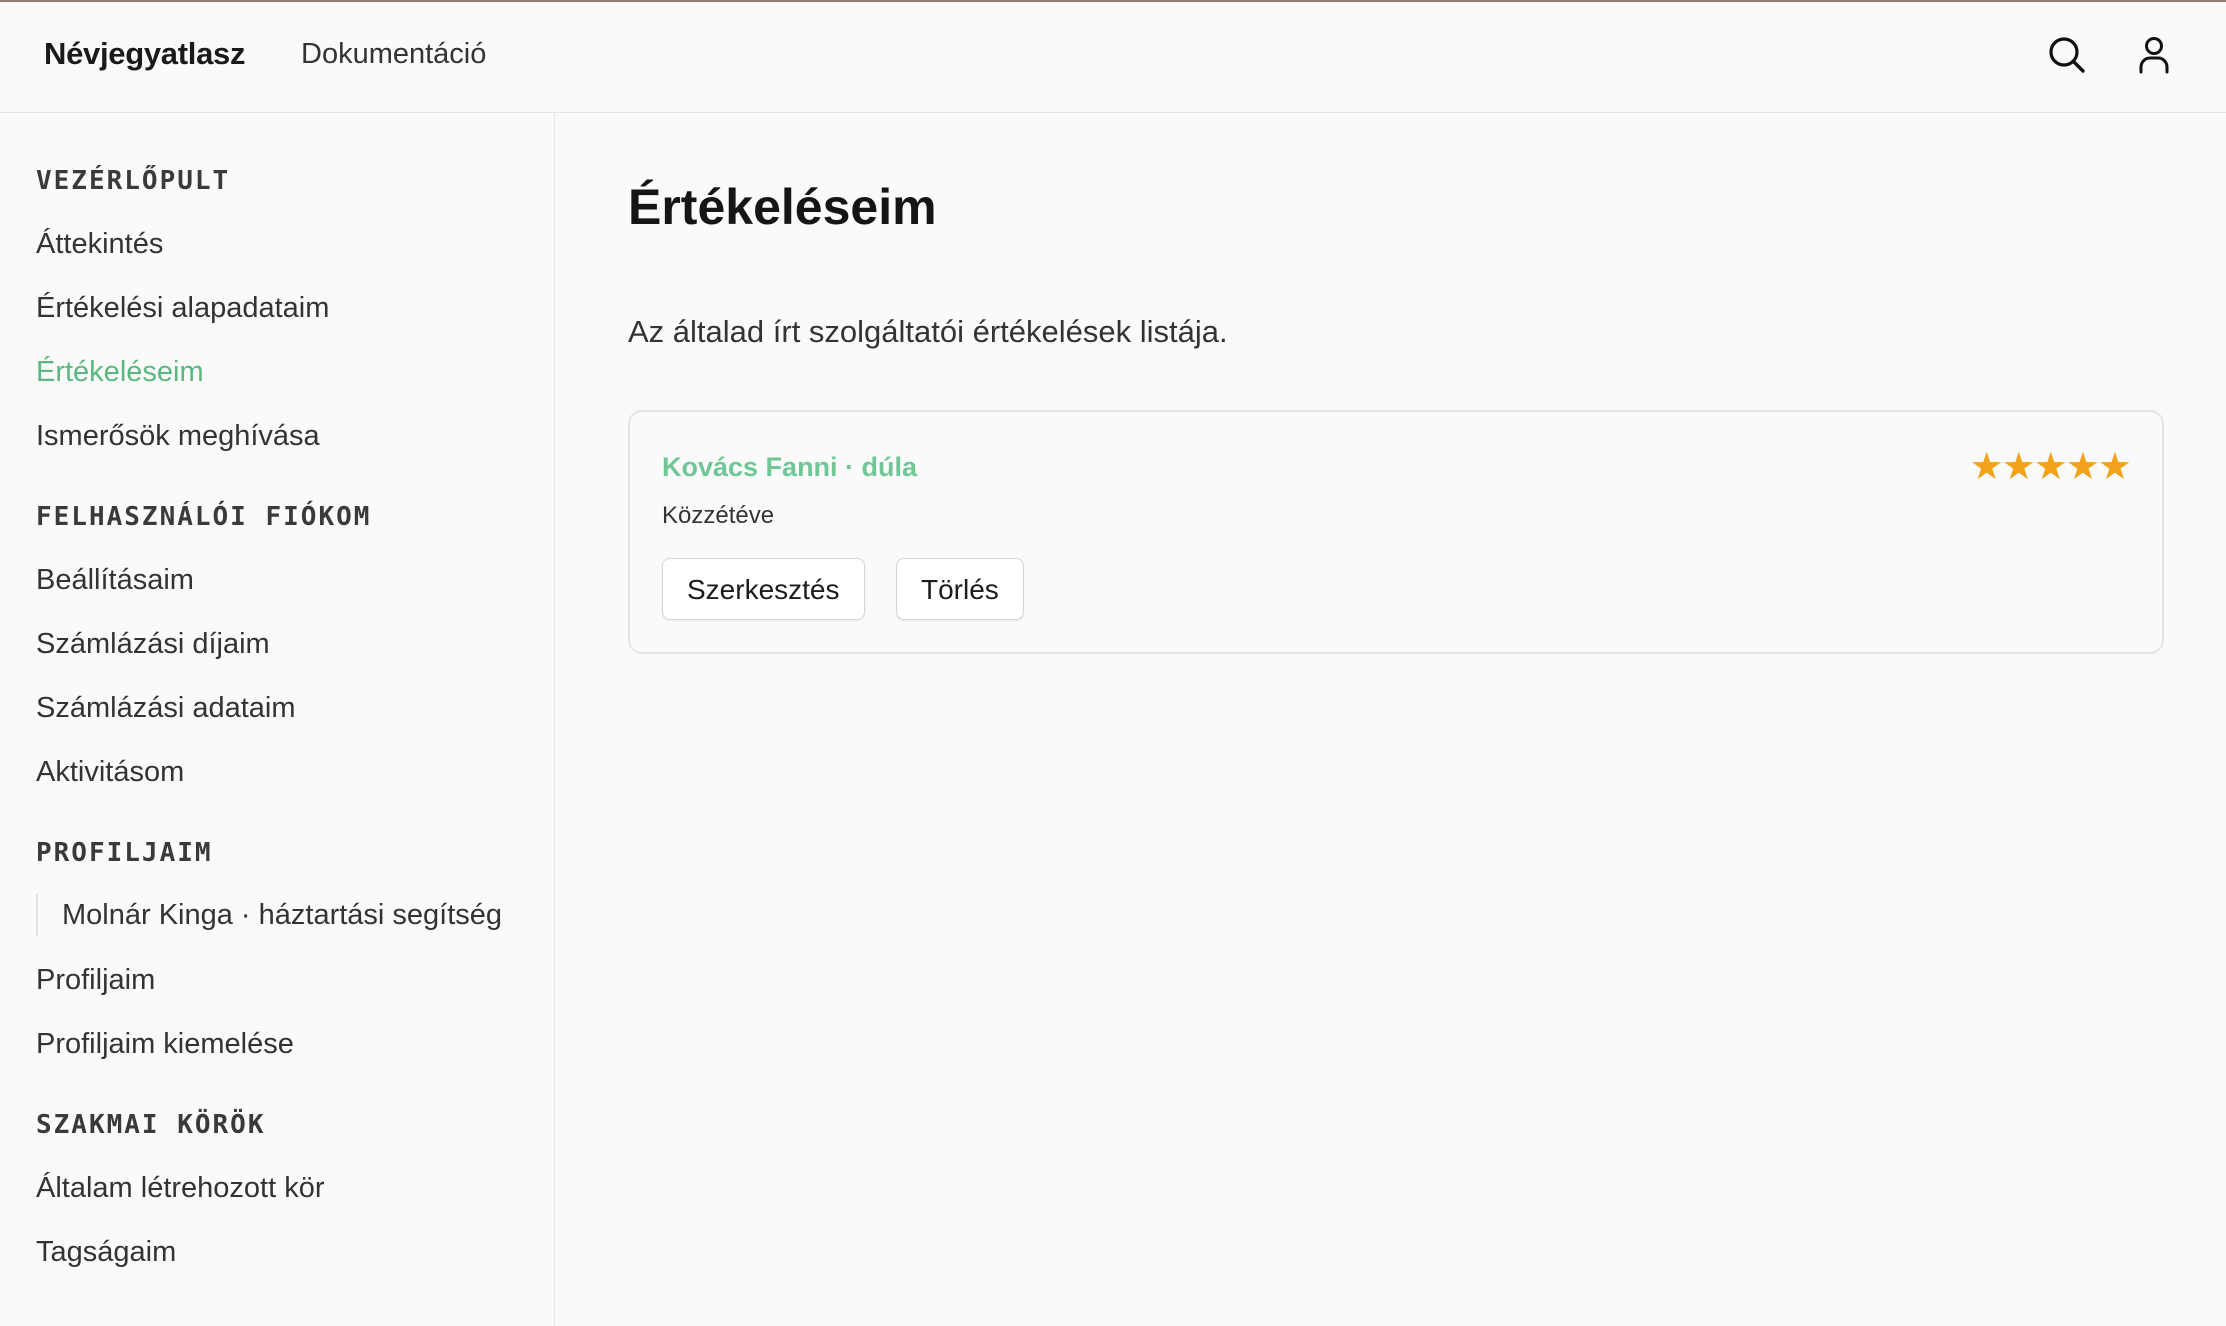 Image resolution: width=2226 pixels, height=1326 pixels. Describe the element at coordinates (960, 589) in the screenshot. I see `delete-review-button: Törlés` at that location.